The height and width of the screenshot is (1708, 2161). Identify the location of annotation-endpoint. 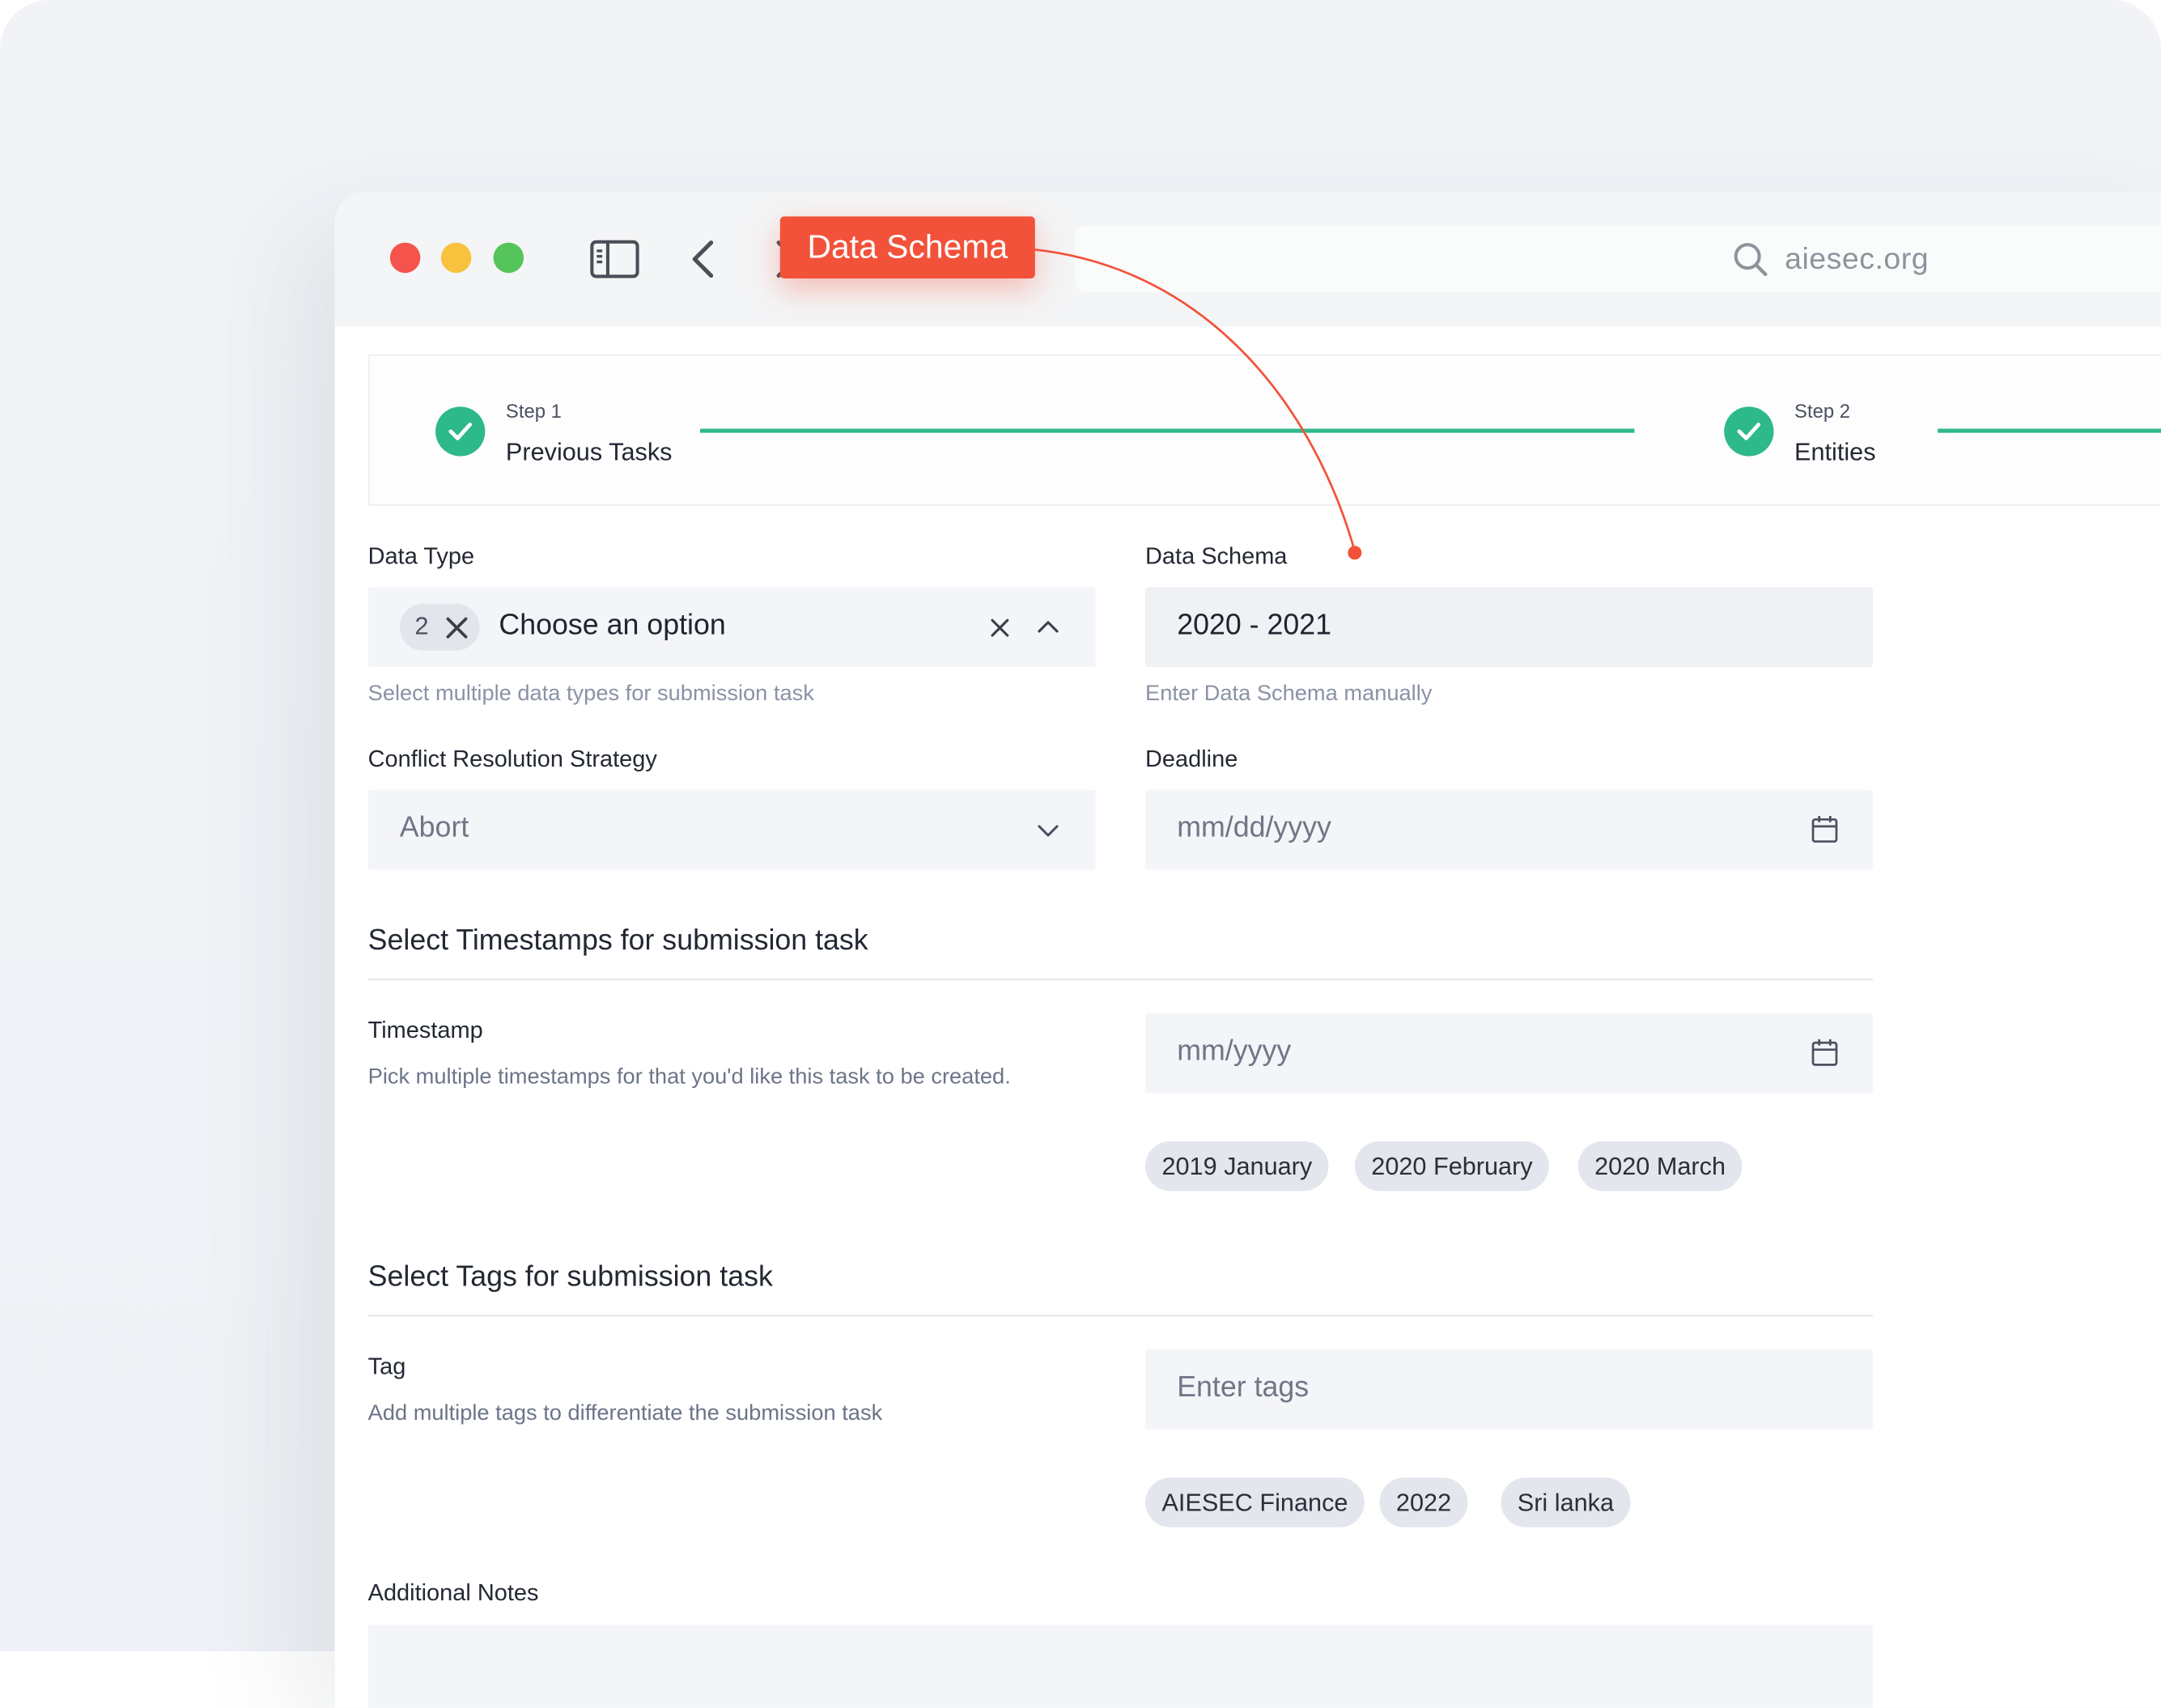
(1355, 553).